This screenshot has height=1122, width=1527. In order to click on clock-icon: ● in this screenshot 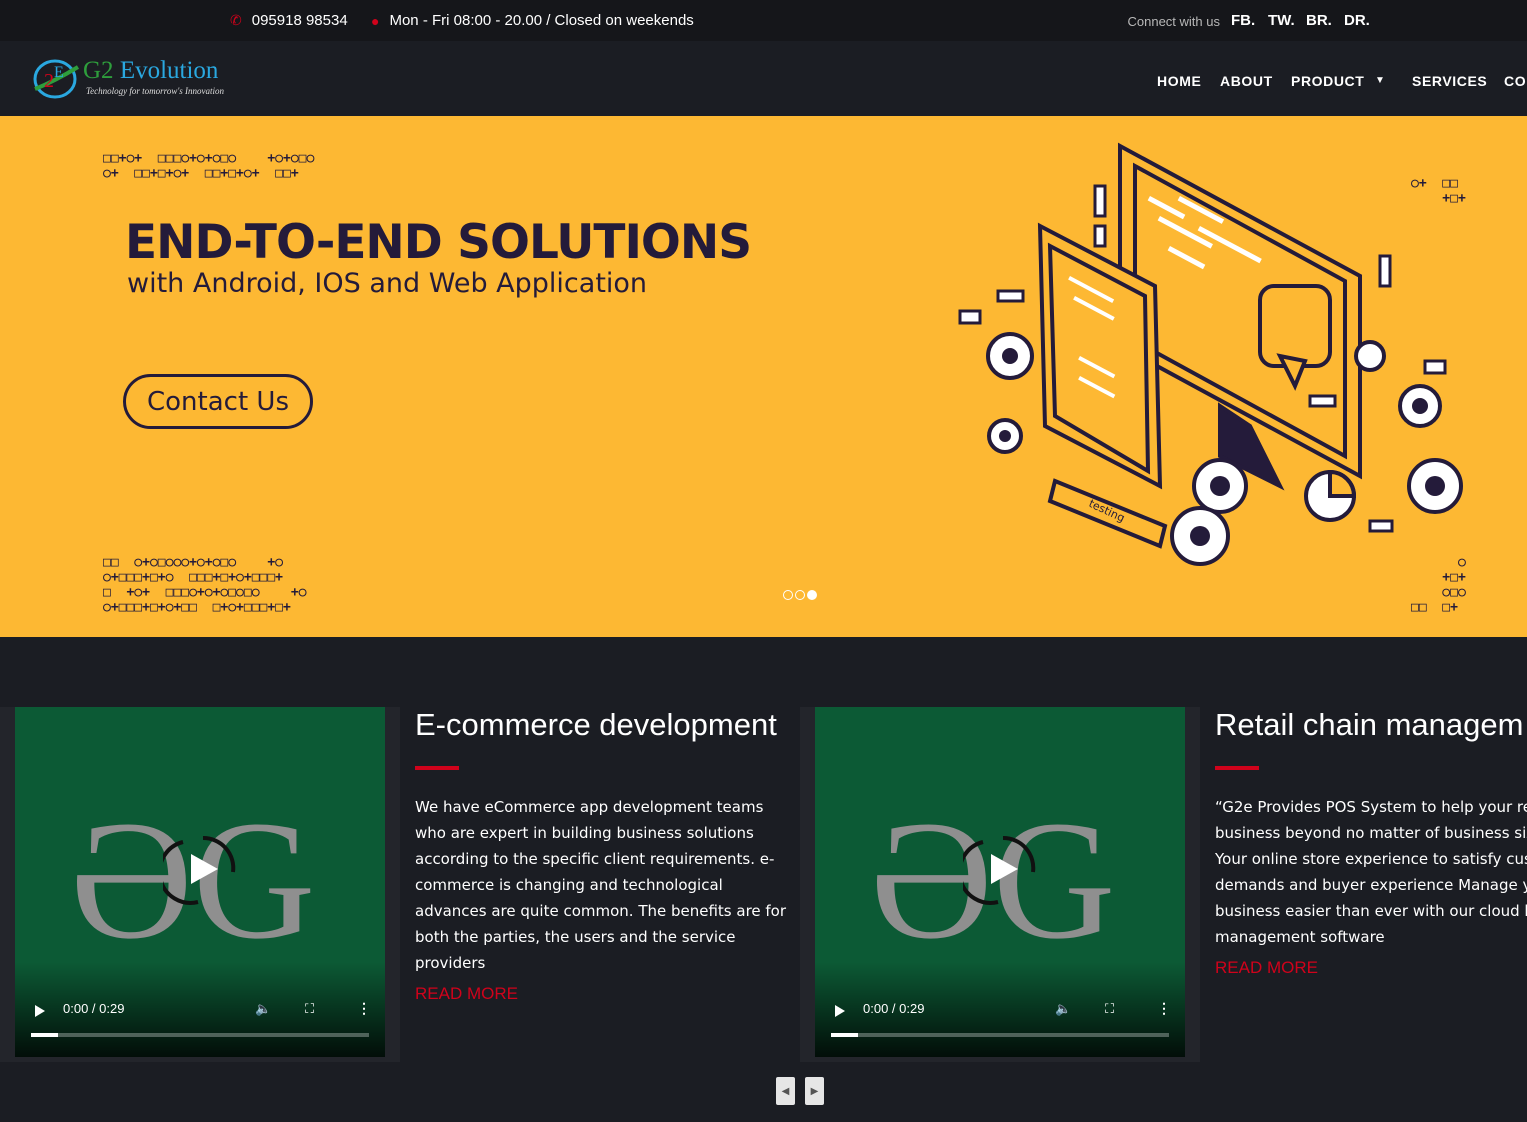, I will do `click(375, 20)`.